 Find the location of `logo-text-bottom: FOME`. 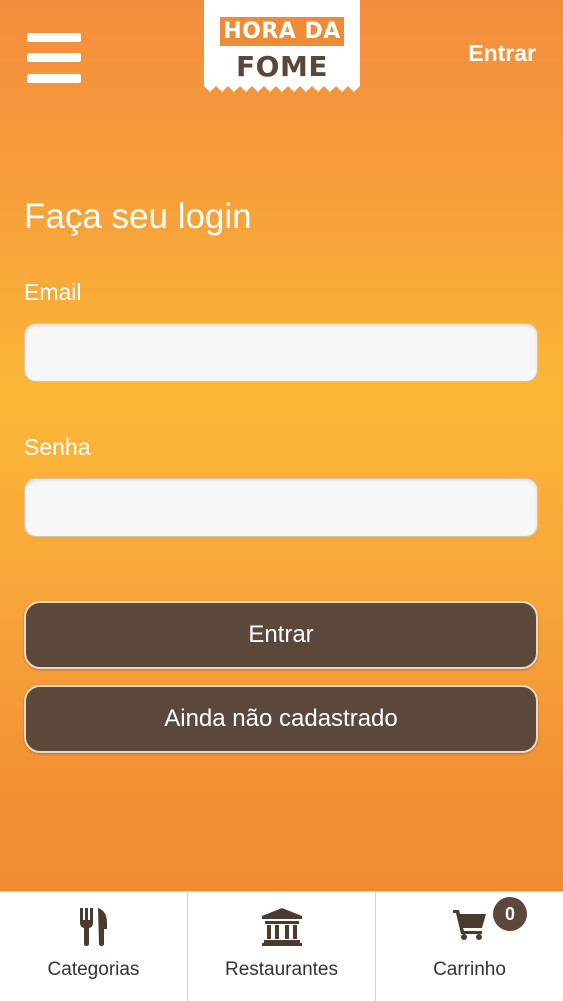

logo-text-bottom: FOME is located at coordinates (282, 66).